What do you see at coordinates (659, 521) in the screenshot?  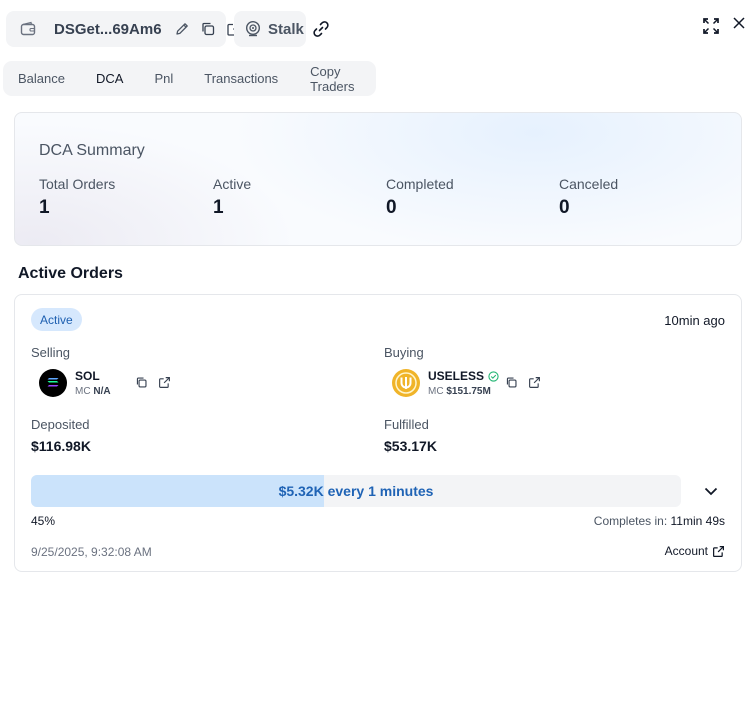 I see `completes-in: Completes in: 11min 49s` at bounding box center [659, 521].